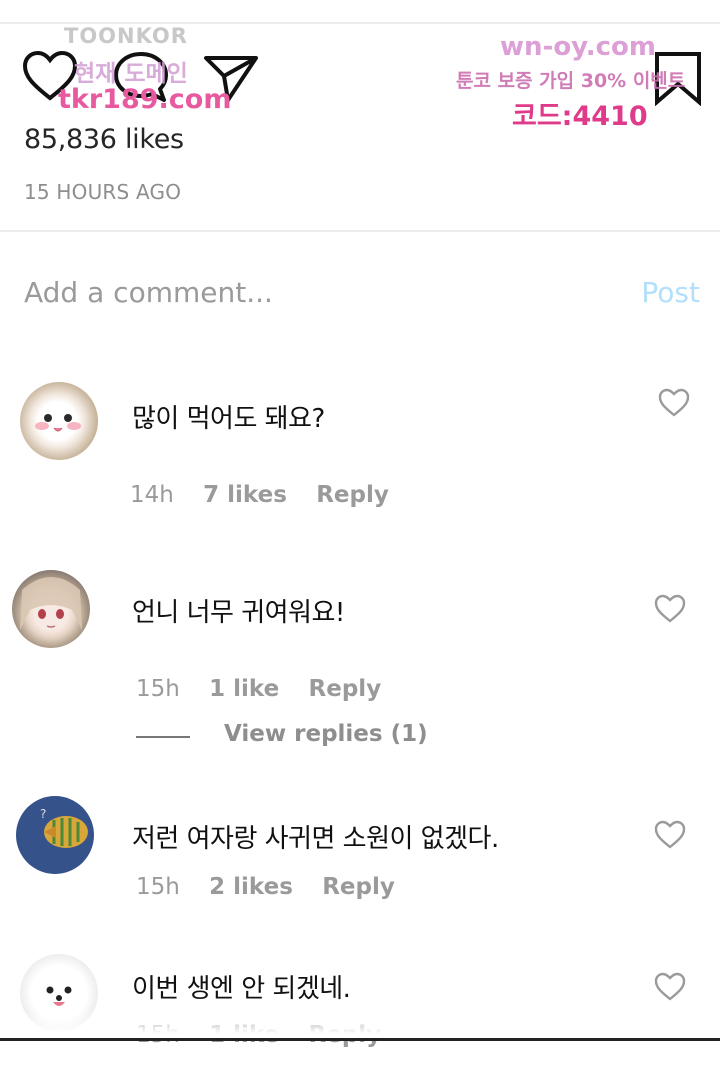 The image size is (720, 1080). Describe the element at coordinates (152, 495) in the screenshot. I see `comment-time: 14h` at that location.